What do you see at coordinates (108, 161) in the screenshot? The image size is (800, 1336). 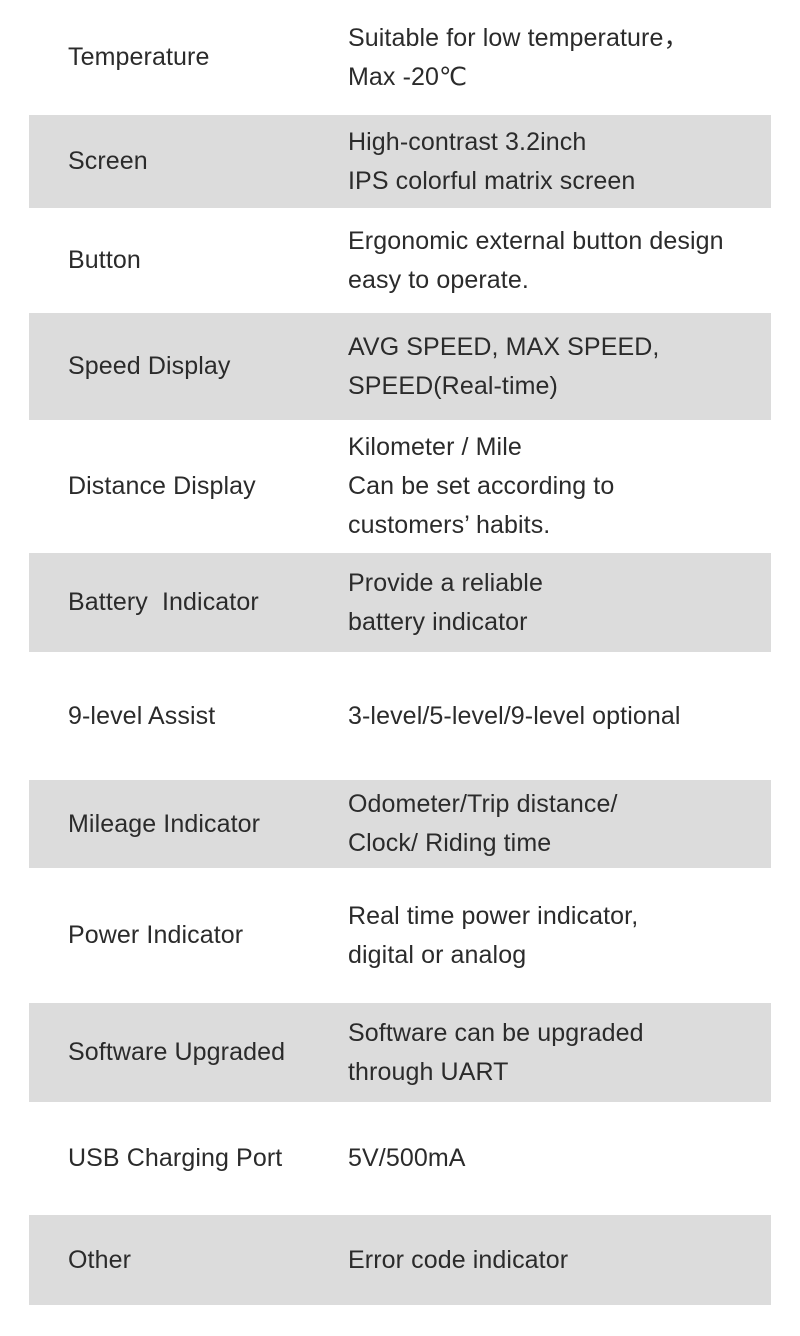 I see `spec-label: Screen` at bounding box center [108, 161].